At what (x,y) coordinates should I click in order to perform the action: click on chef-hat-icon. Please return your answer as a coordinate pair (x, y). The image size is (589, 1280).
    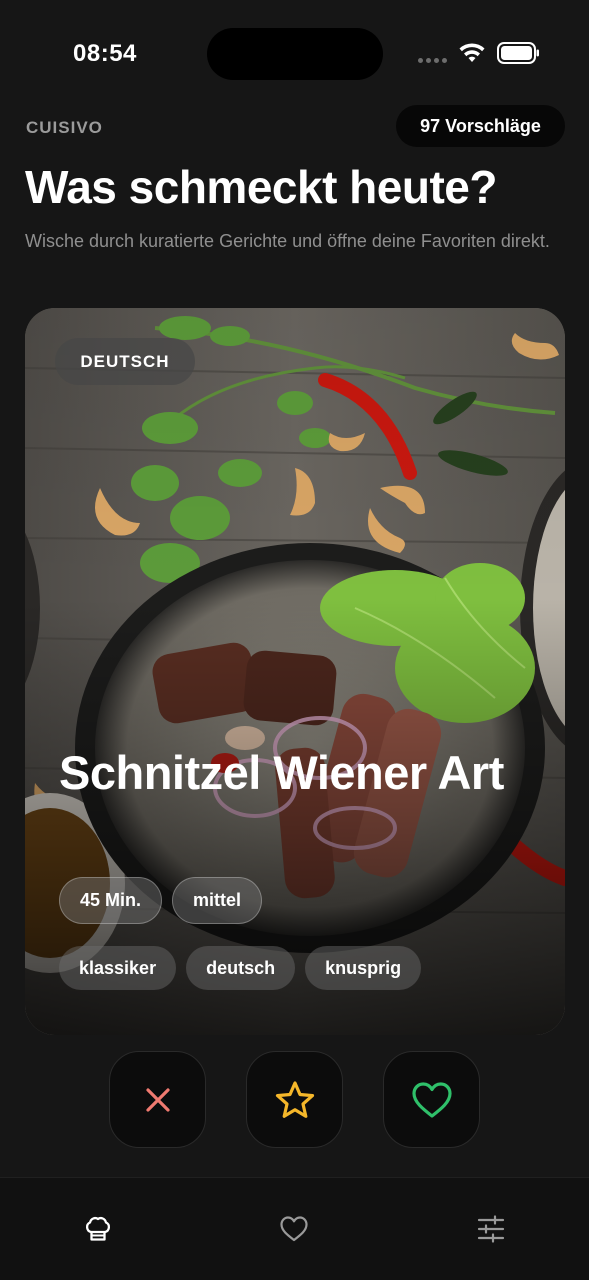
    Looking at the image, I should click on (98, 1228).